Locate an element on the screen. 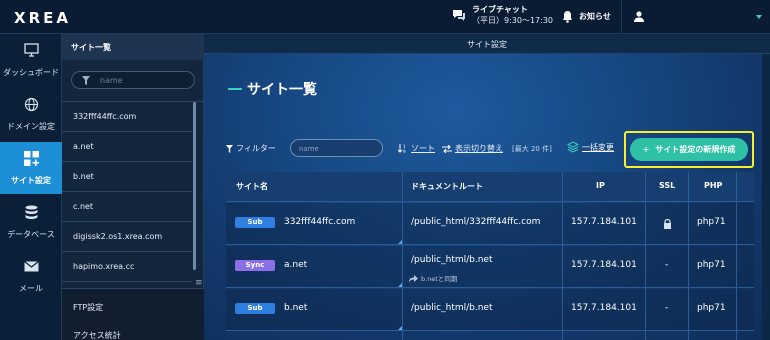  logo: XREA is located at coordinates (42, 18).